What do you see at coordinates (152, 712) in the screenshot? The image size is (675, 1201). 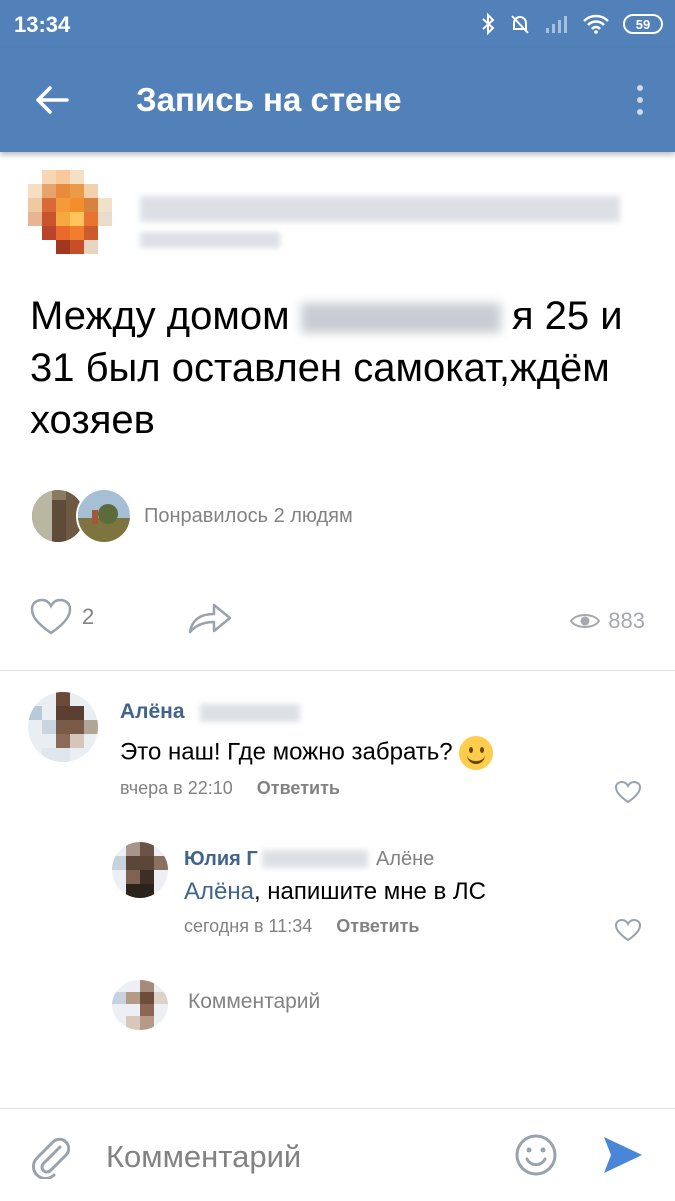 I see `comment-author: Алёна` at bounding box center [152, 712].